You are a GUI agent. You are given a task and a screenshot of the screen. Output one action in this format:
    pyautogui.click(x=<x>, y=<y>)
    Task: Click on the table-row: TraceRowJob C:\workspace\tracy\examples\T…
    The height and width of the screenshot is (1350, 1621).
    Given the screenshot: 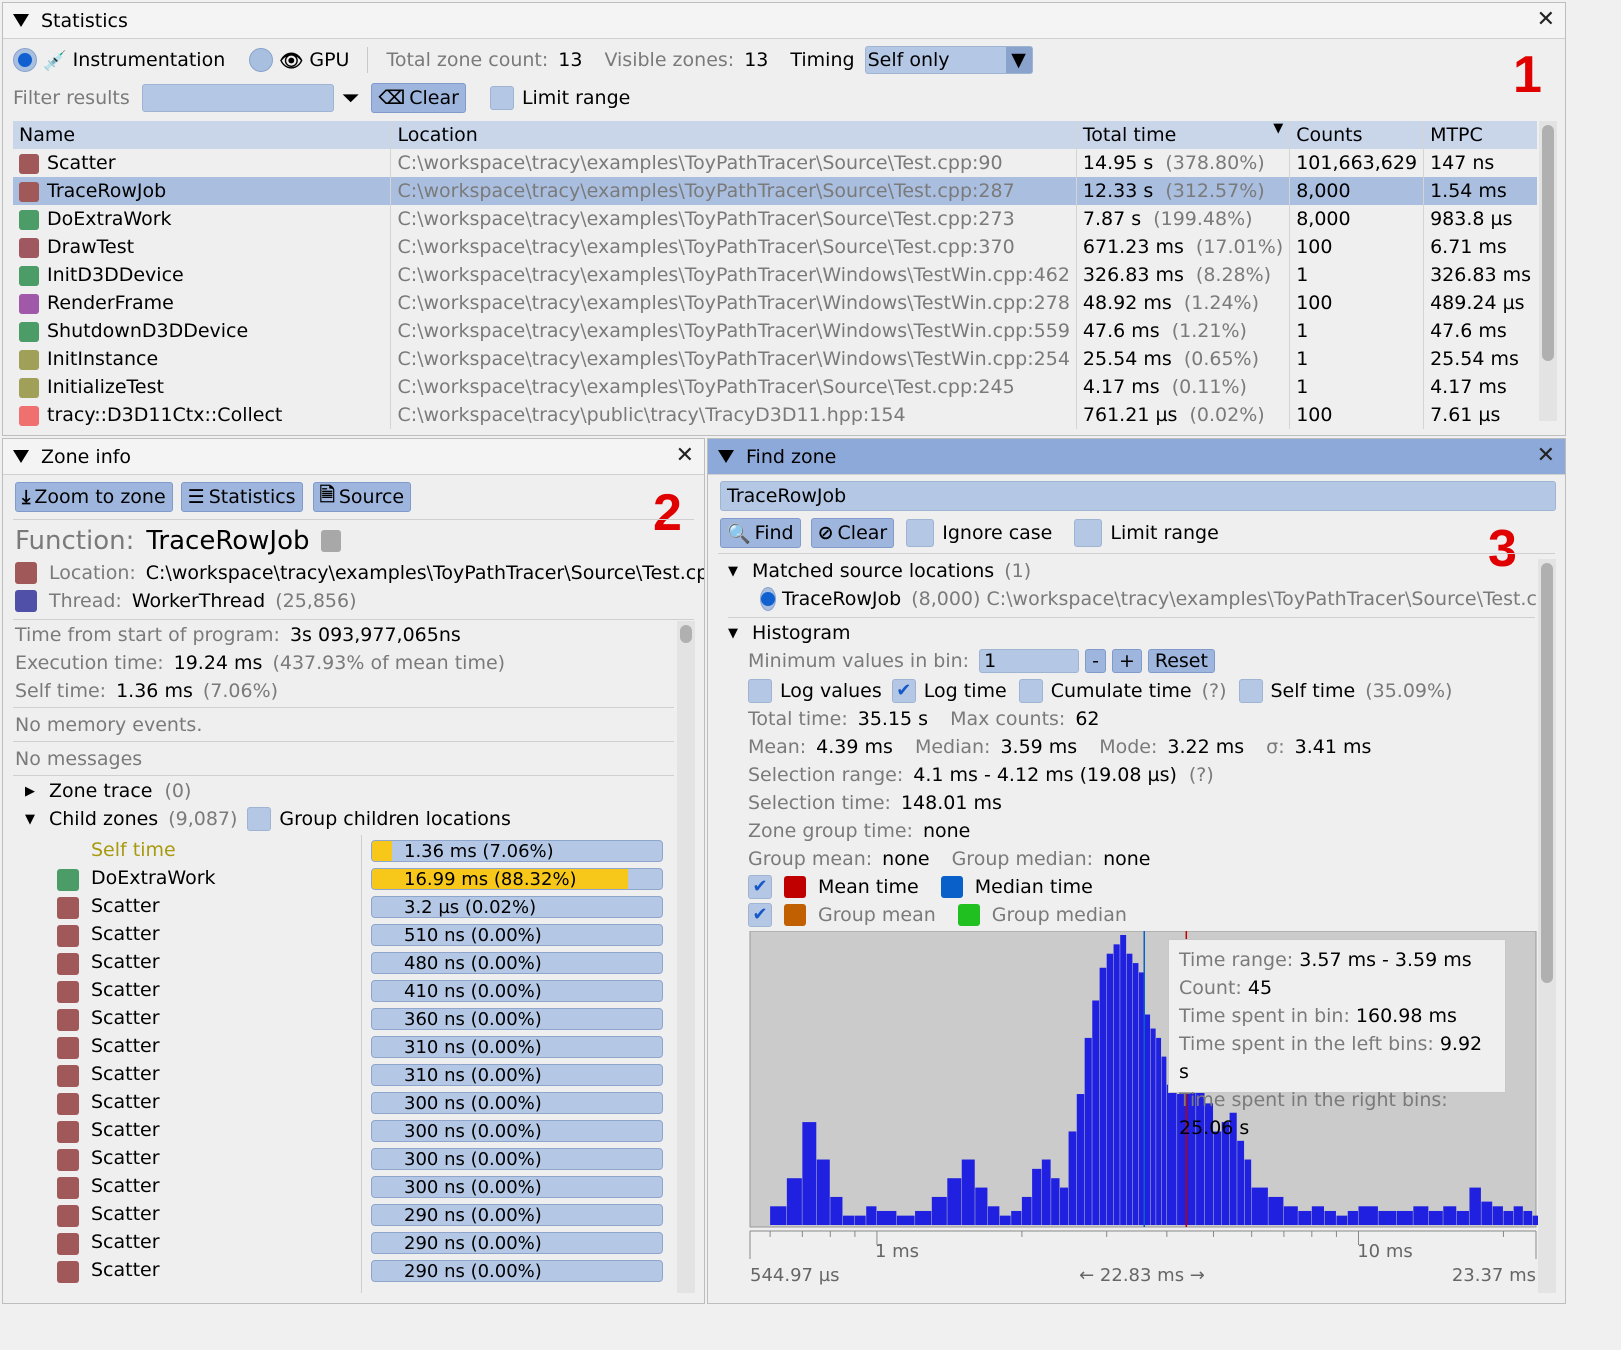 What is the action you would take?
    pyautogui.click(x=775, y=191)
    